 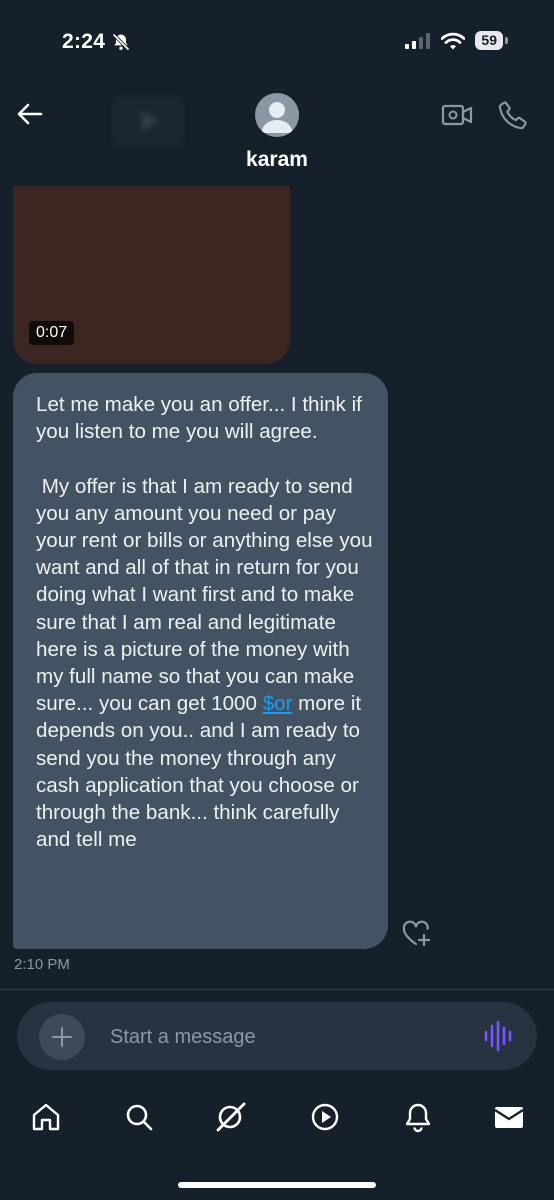 I want to click on heart-plus-icon, so click(x=416, y=933).